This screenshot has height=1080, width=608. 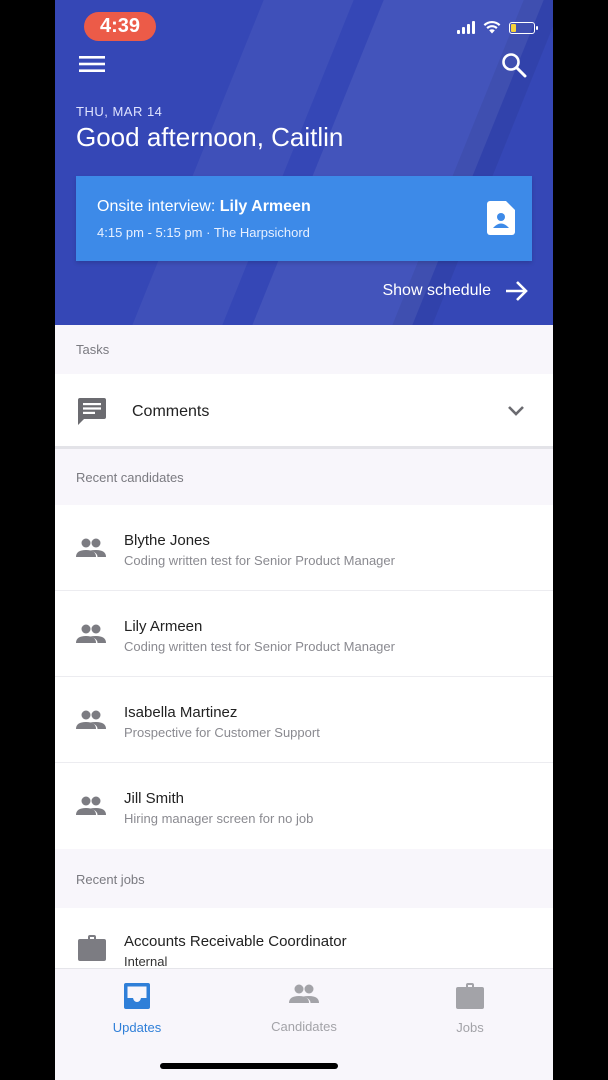 I want to click on nav-tab-updates: Updates, so click(x=137, y=1009).